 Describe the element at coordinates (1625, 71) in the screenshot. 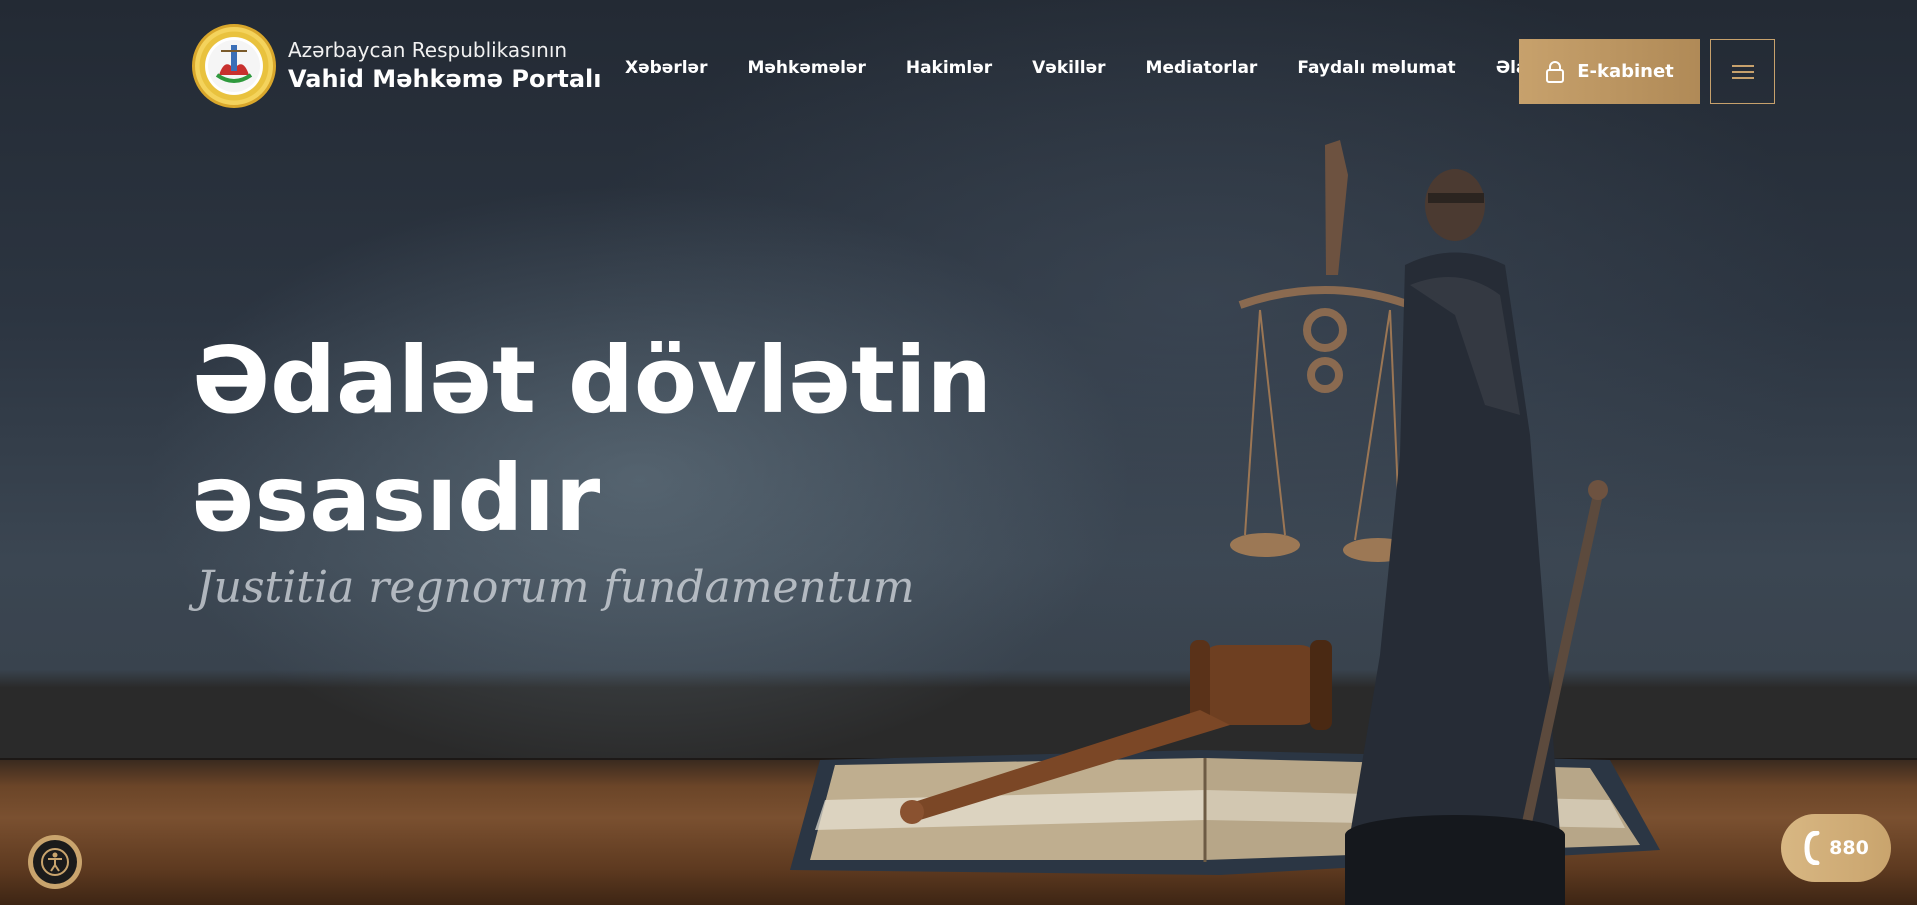

I see `ecabinet-label: E-kabinet` at that location.